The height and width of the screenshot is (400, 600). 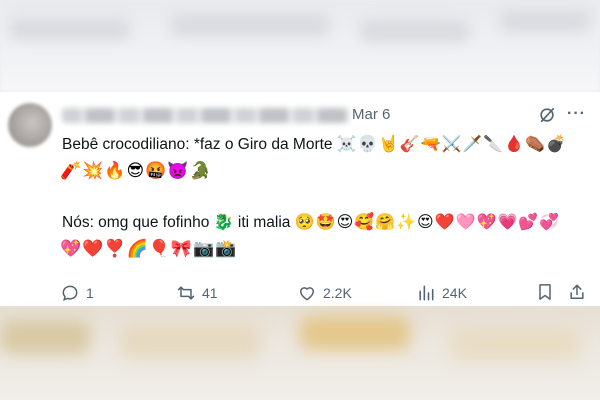 What do you see at coordinates (197, 144) in the screenshot?
I see `tweet-text: Bebê crocodiliano: *faz o Giro da Morte` at bounding box center [197, 144].